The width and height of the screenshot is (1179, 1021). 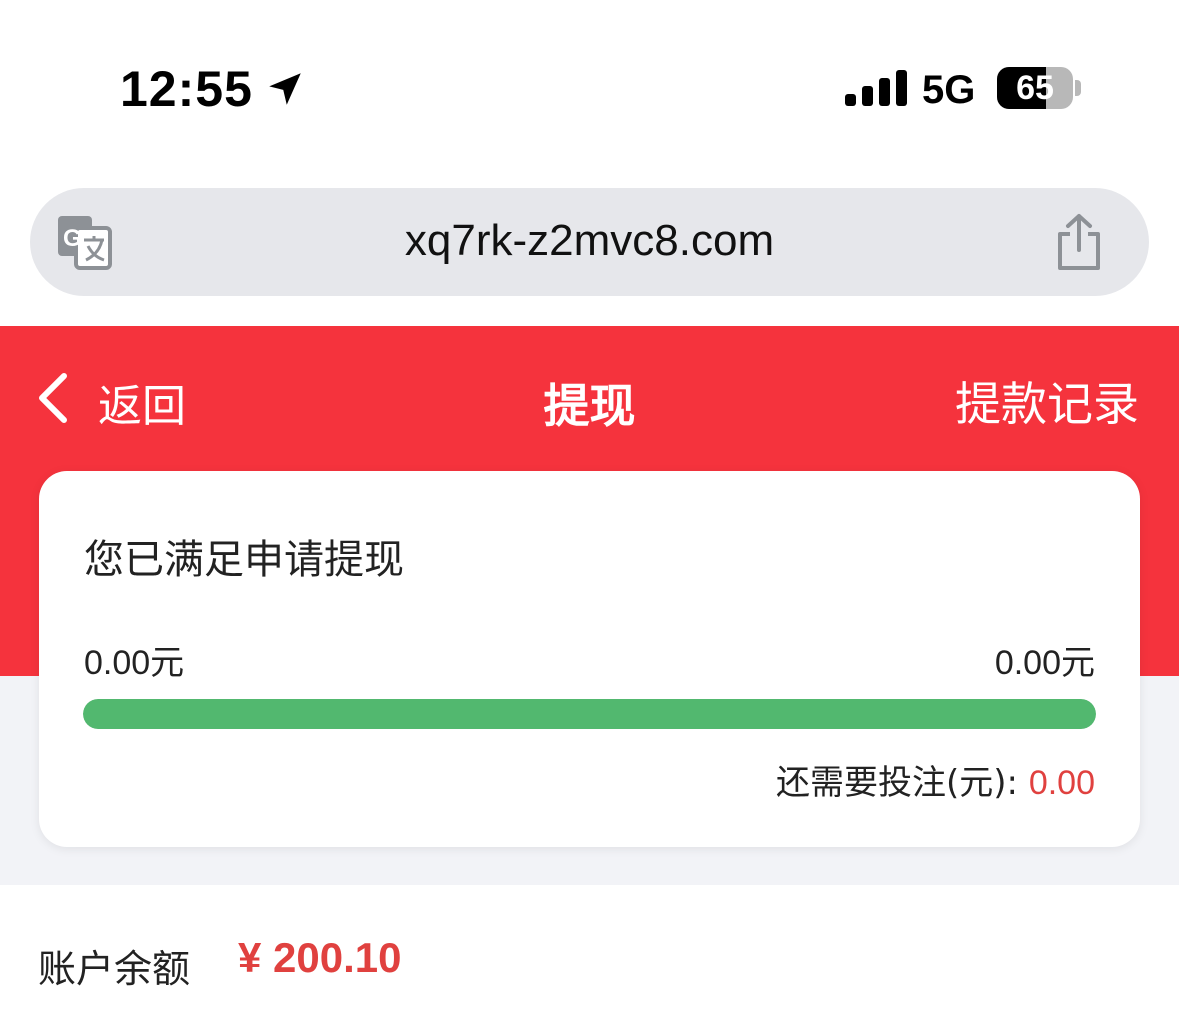 I want to click on address-bar: G xq7rk-z2mvc8.com, so click(x=589, y=242).